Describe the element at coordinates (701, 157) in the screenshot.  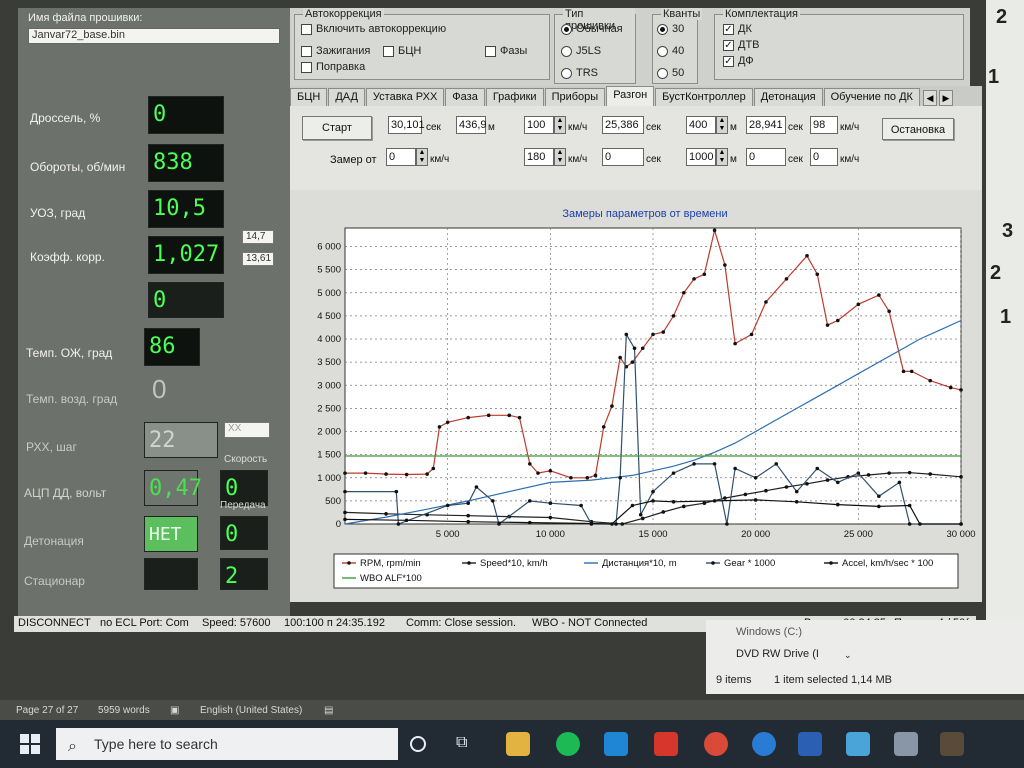
I see `distance-target-2-field: 1000` at that location.